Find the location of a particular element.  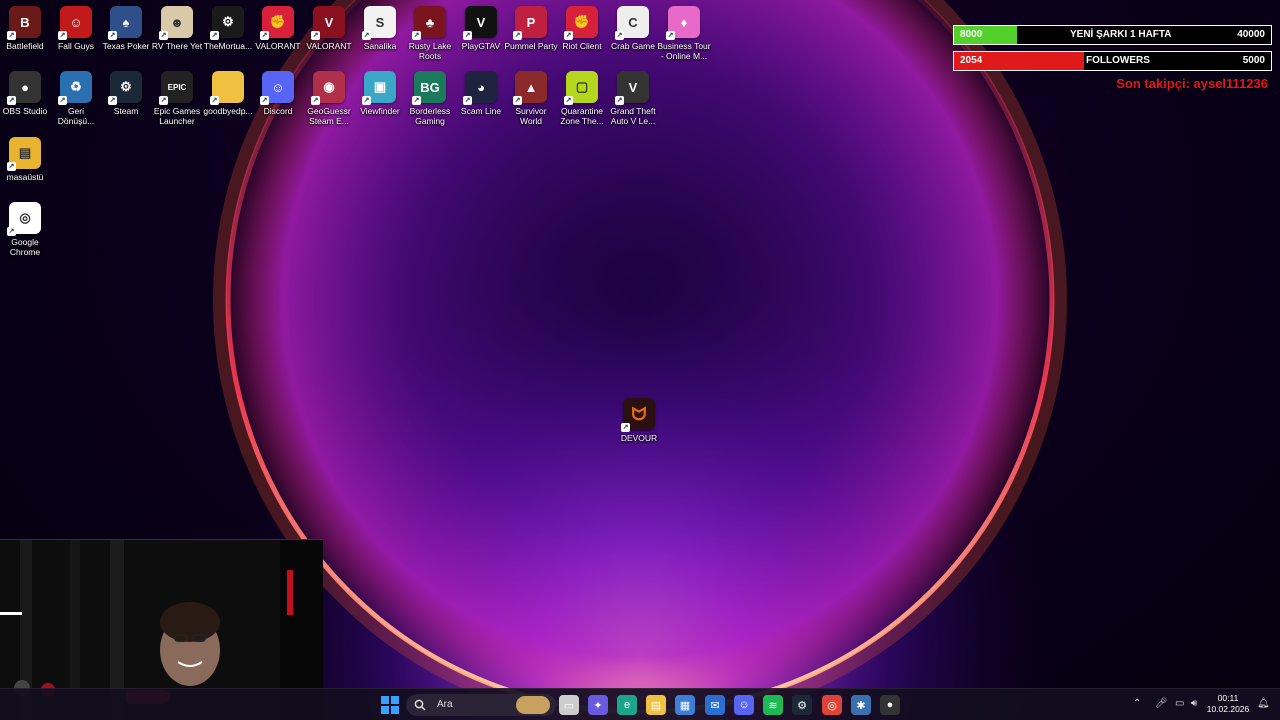

desktop-icon: ♠ ↗ Texas Poker is located at coordinates (126, 28).